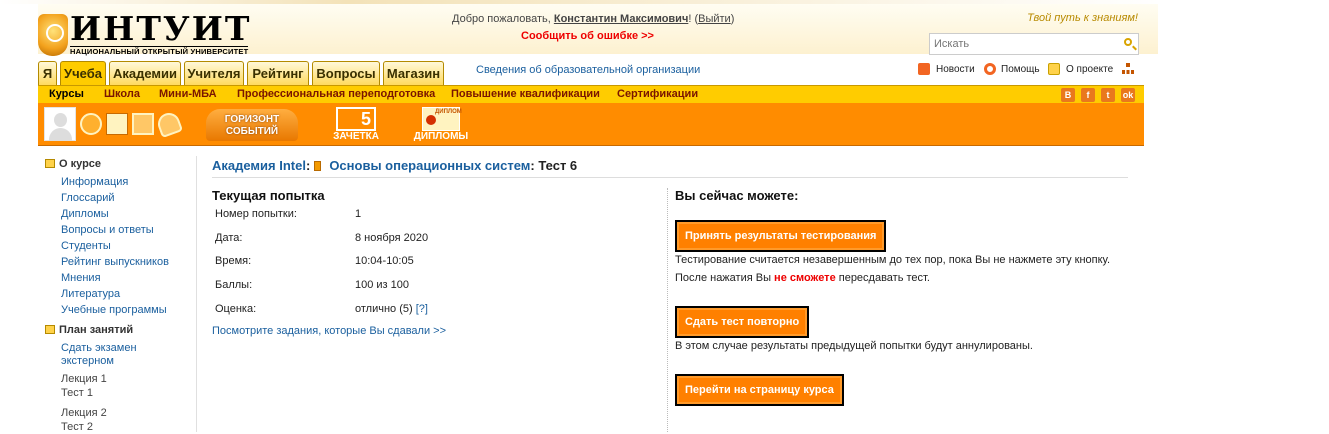 Image resolution: width=1329 pixels, height=434 pixels. I want to click on sidebar-item-lecture1: Лекция 1 Тест 1, so click(120, 384).